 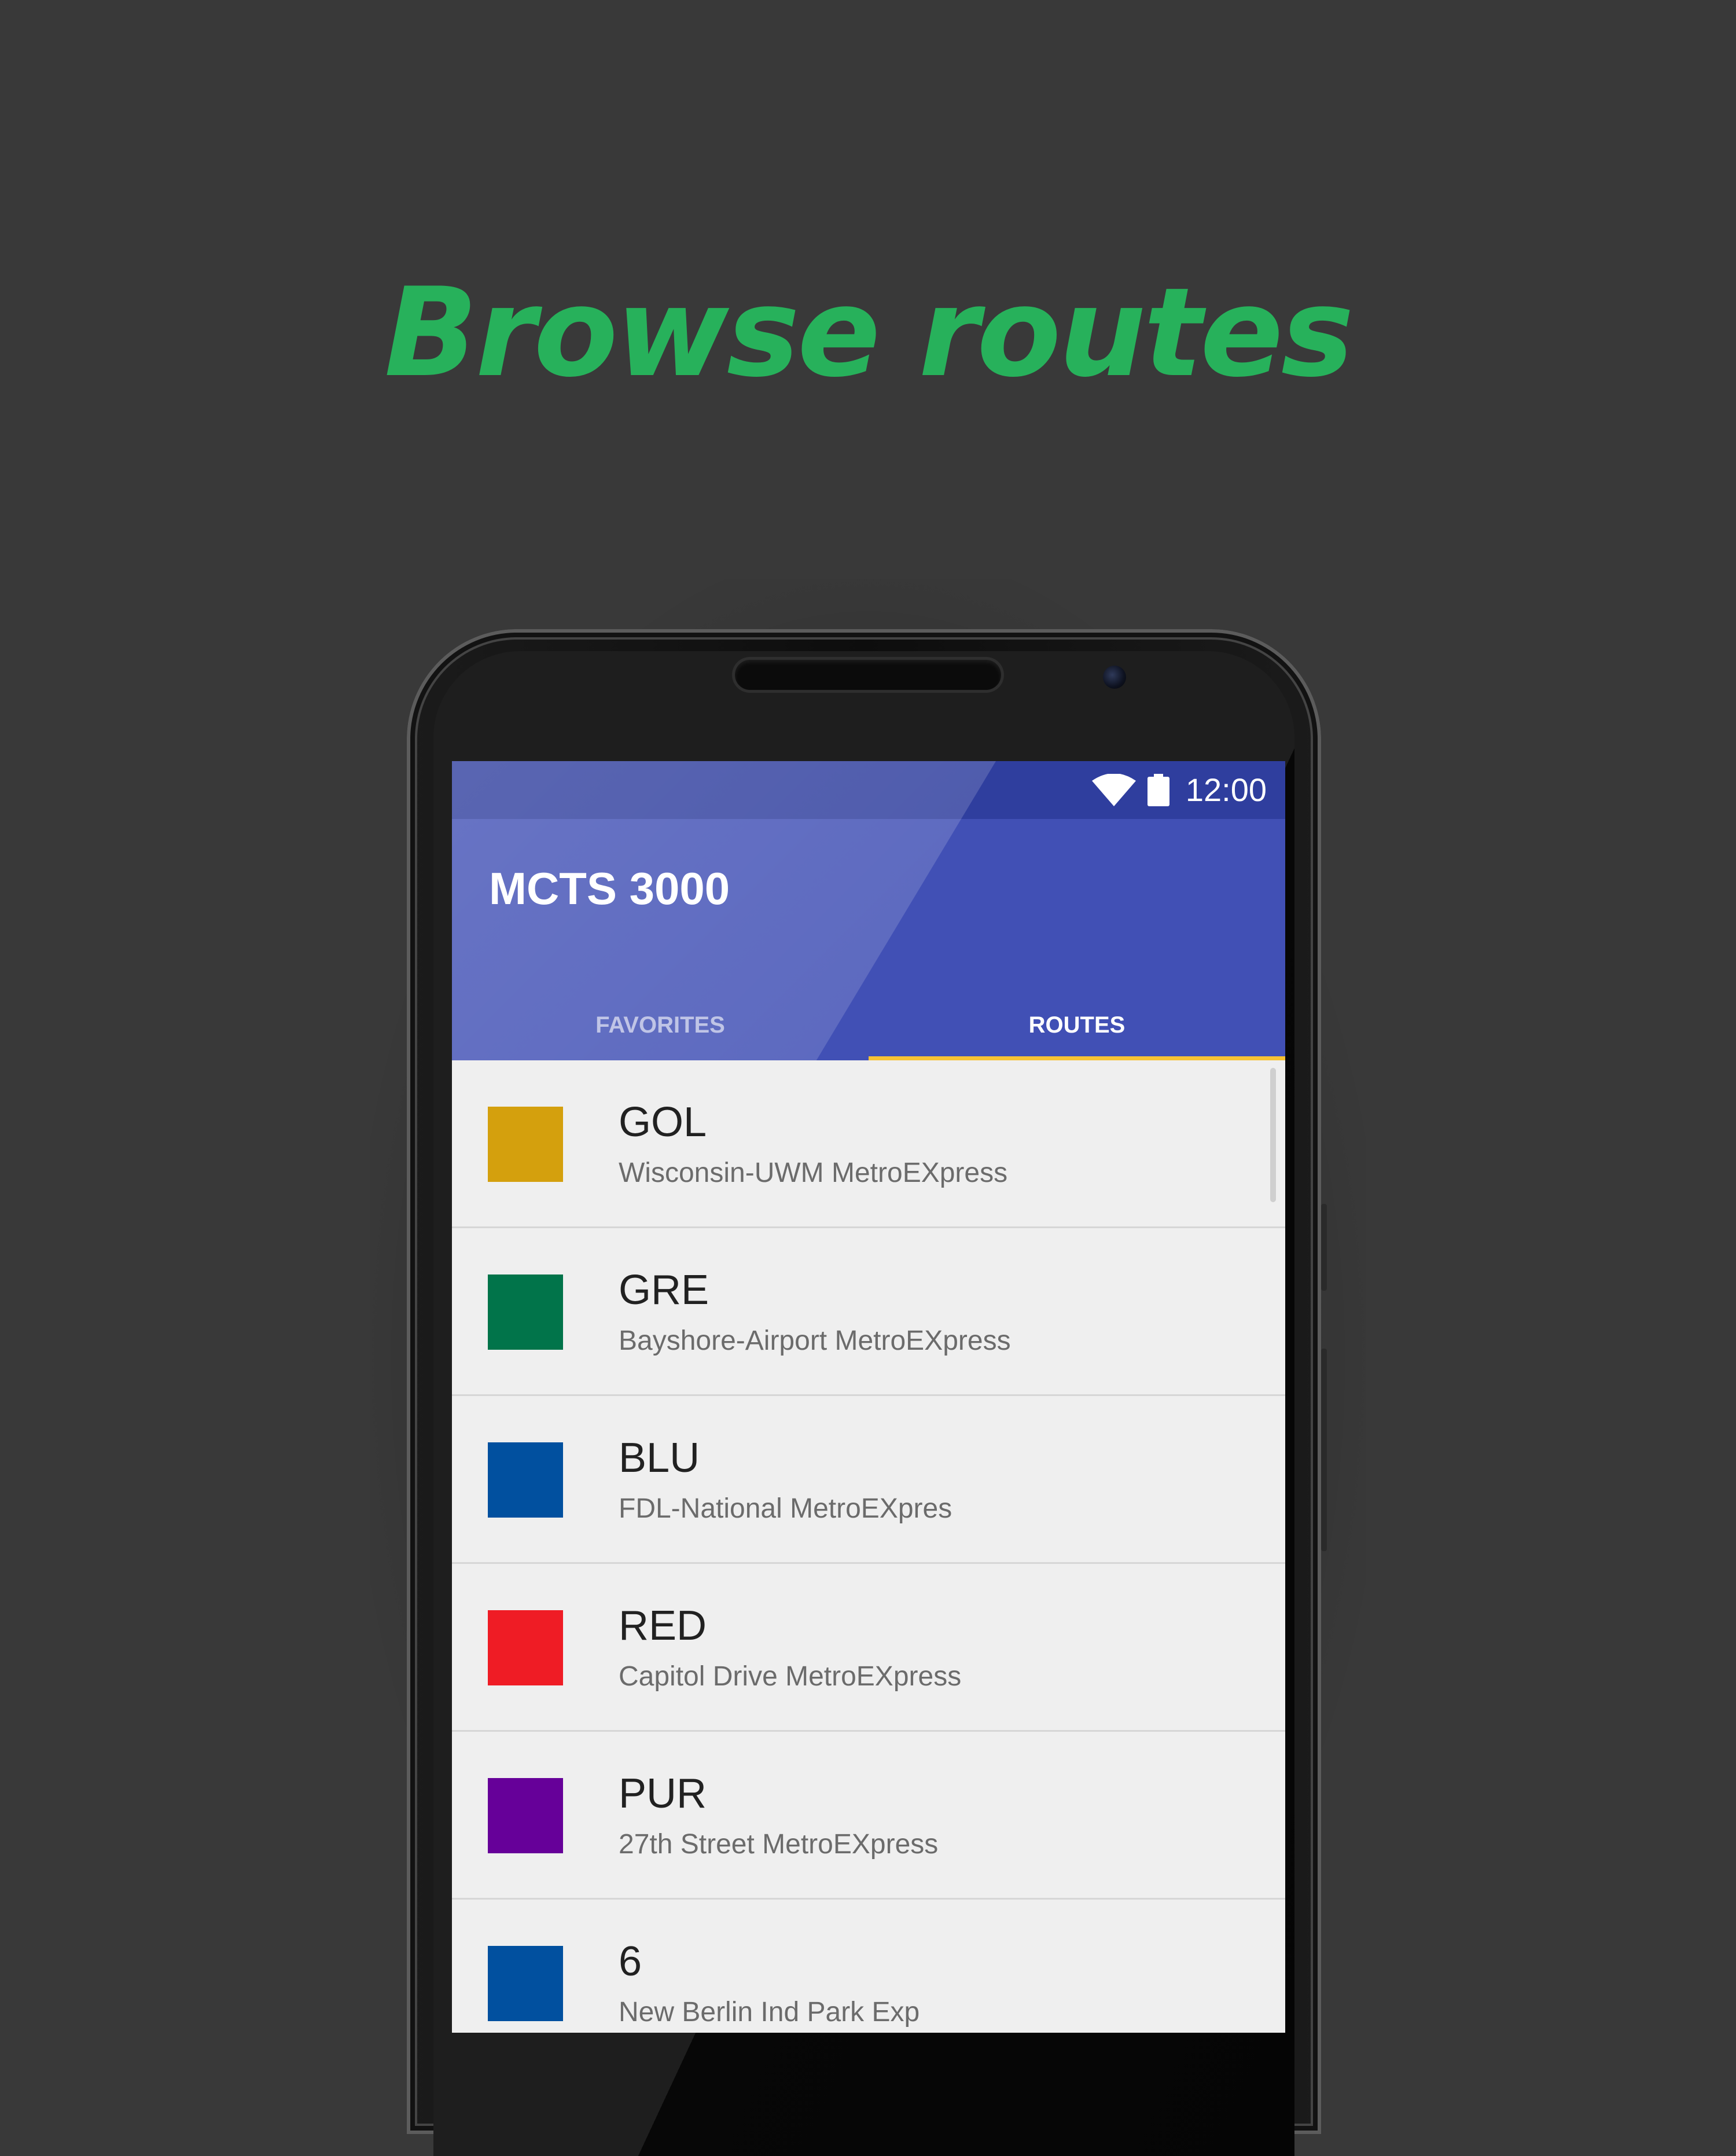 What do you see at coordinates (1324, 1248) in the screenshot?
I see `volume-button` at bounding box center [1324, 1248].